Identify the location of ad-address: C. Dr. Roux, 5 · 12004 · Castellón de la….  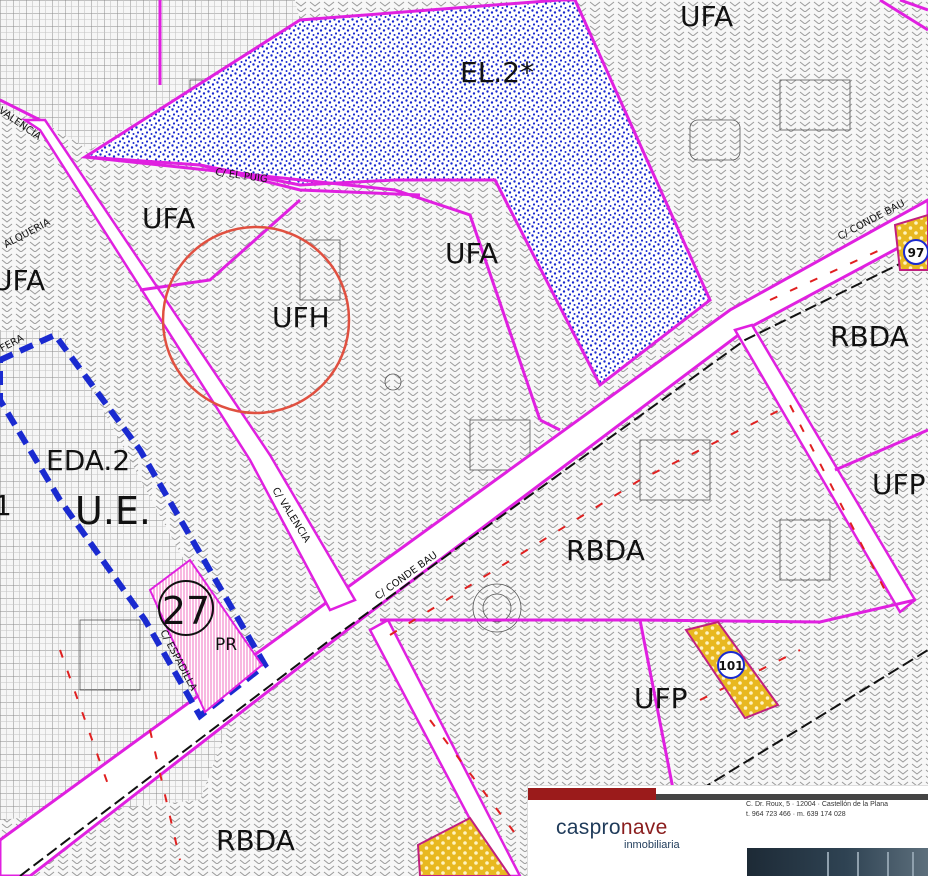
(817, 804).